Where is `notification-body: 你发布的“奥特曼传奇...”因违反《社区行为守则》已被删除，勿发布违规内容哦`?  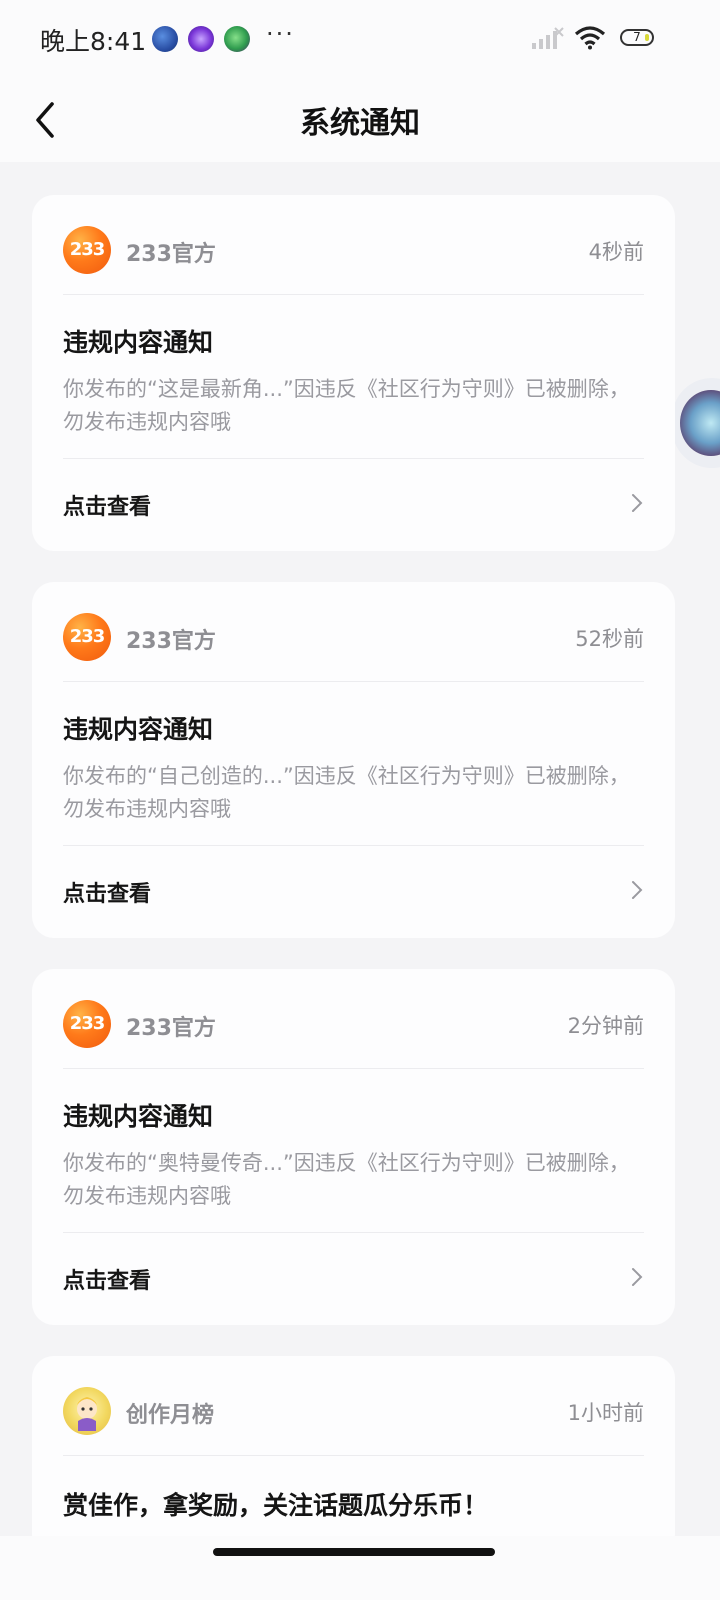 notification-body: 你发布的“奥特曼传奇...”因违反《社区行为守则》已被删除，勿发布违规内容哦 is located at coordinates (346, 1179).